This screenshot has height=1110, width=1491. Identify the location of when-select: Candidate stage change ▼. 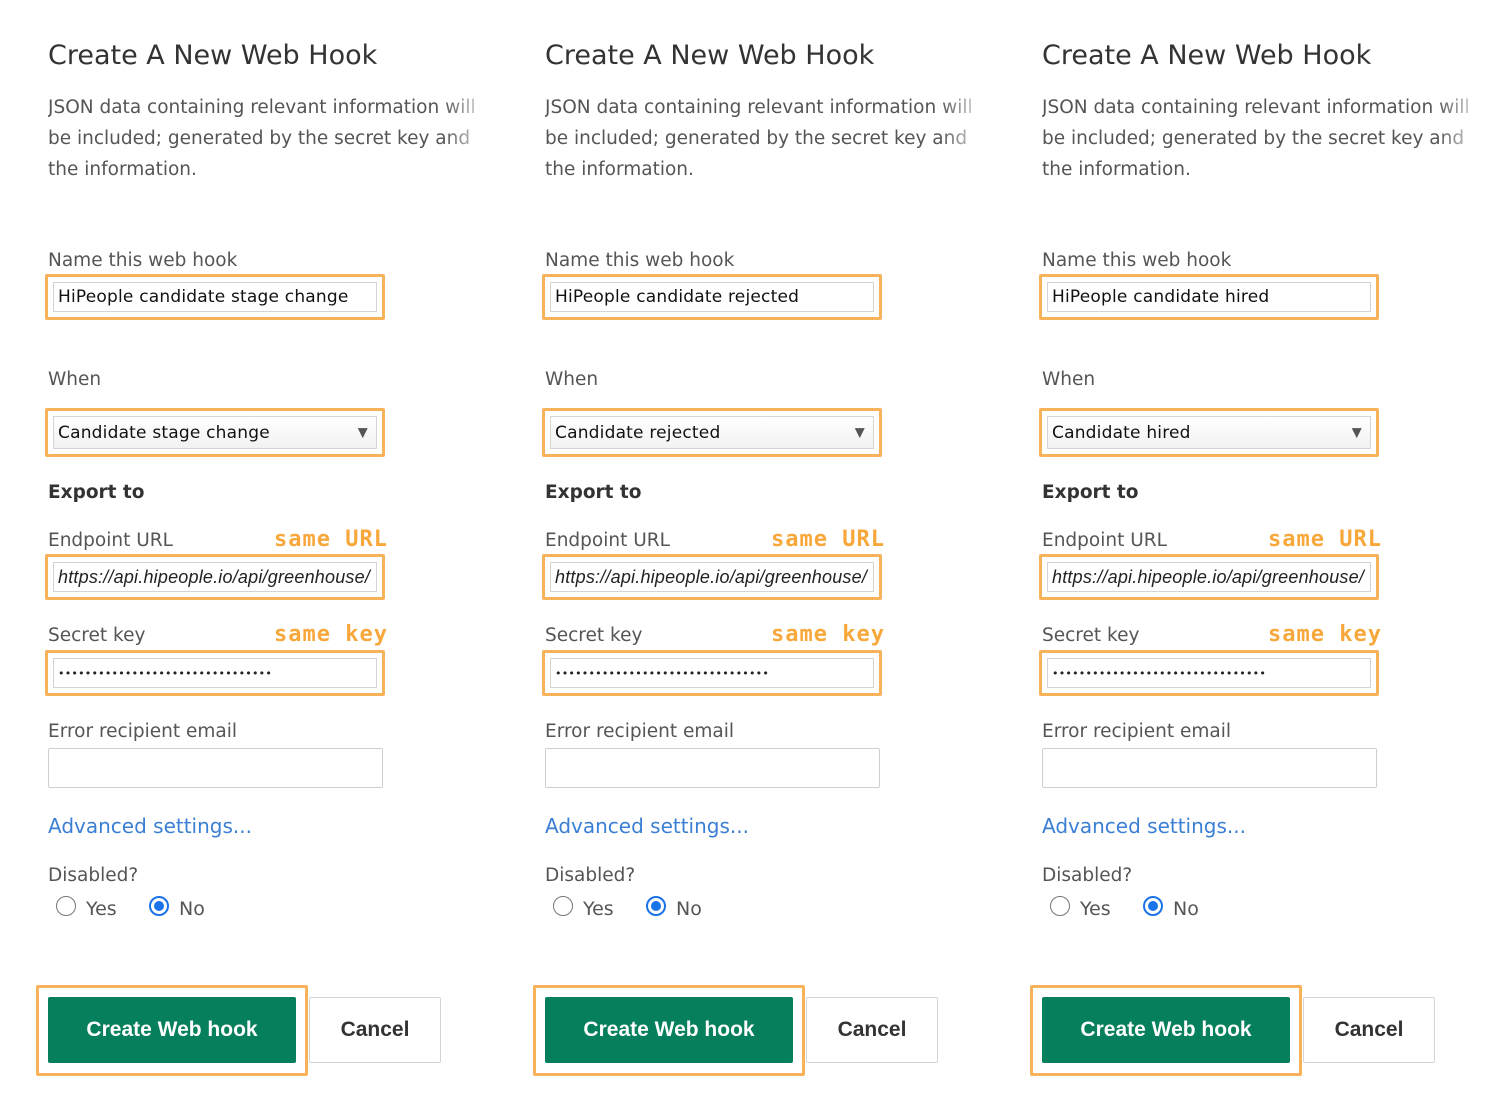
(215, 432).